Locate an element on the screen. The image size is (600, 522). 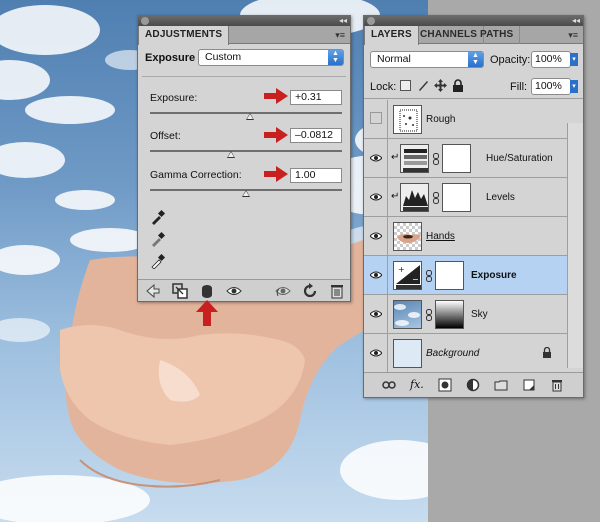
layer-name: Sky is located at coordinates (479, 314).